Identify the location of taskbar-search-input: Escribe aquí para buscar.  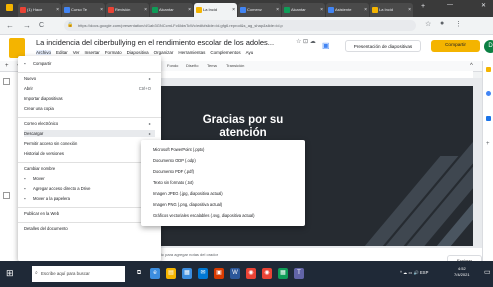
(78, 274).